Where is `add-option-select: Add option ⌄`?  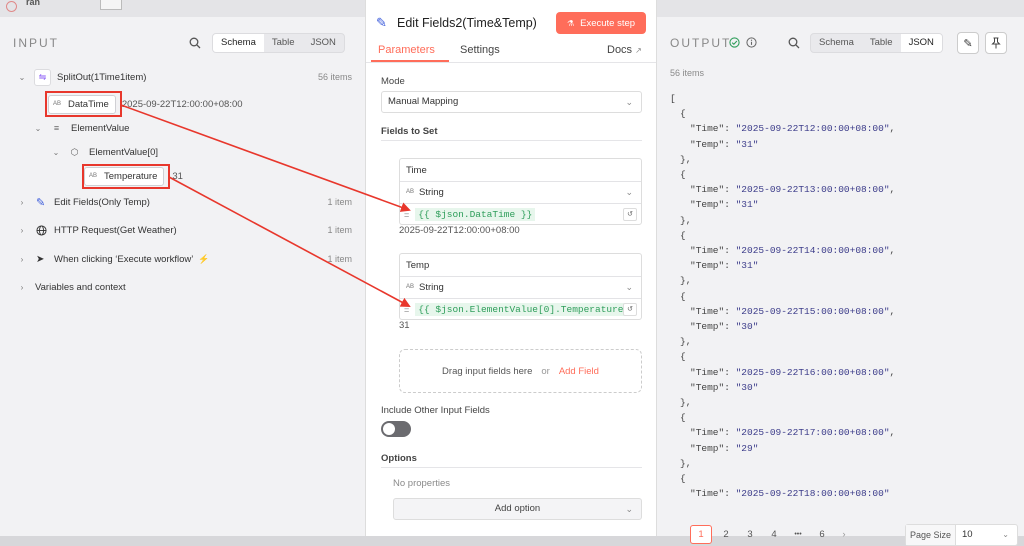
add-option-select: Add option ⌄ is located at coordinates (517, 509).